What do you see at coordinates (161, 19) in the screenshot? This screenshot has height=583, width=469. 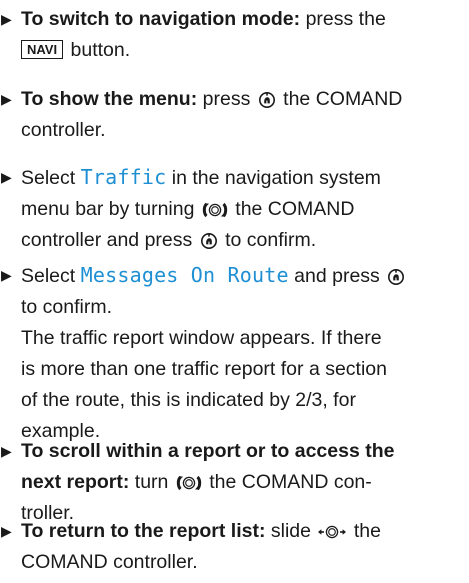 I see `step-lead: To switch to navigation mode:` at bounding box center [161, 19].